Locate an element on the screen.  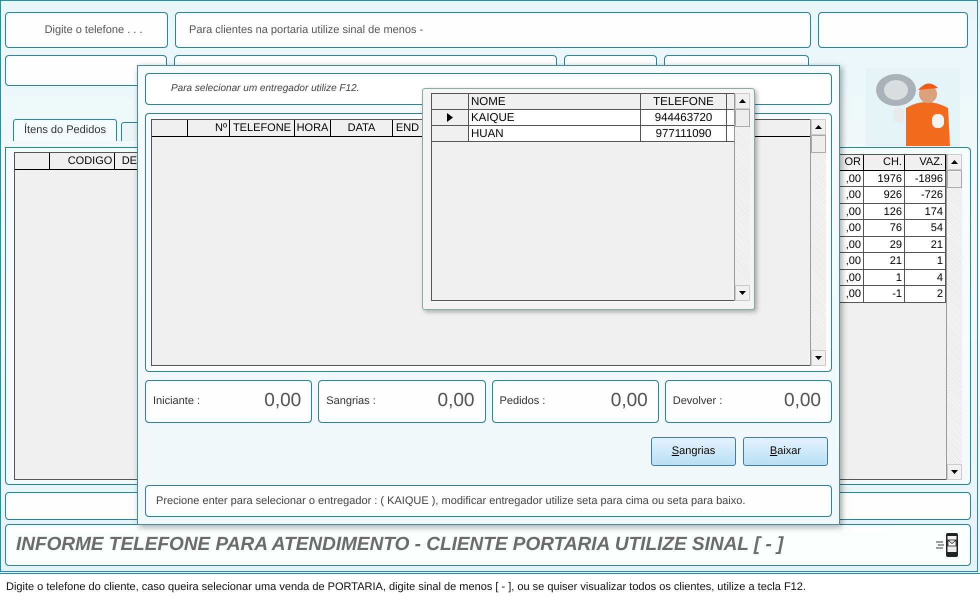
phone-mail-icon is located at coordinates (947, 545).